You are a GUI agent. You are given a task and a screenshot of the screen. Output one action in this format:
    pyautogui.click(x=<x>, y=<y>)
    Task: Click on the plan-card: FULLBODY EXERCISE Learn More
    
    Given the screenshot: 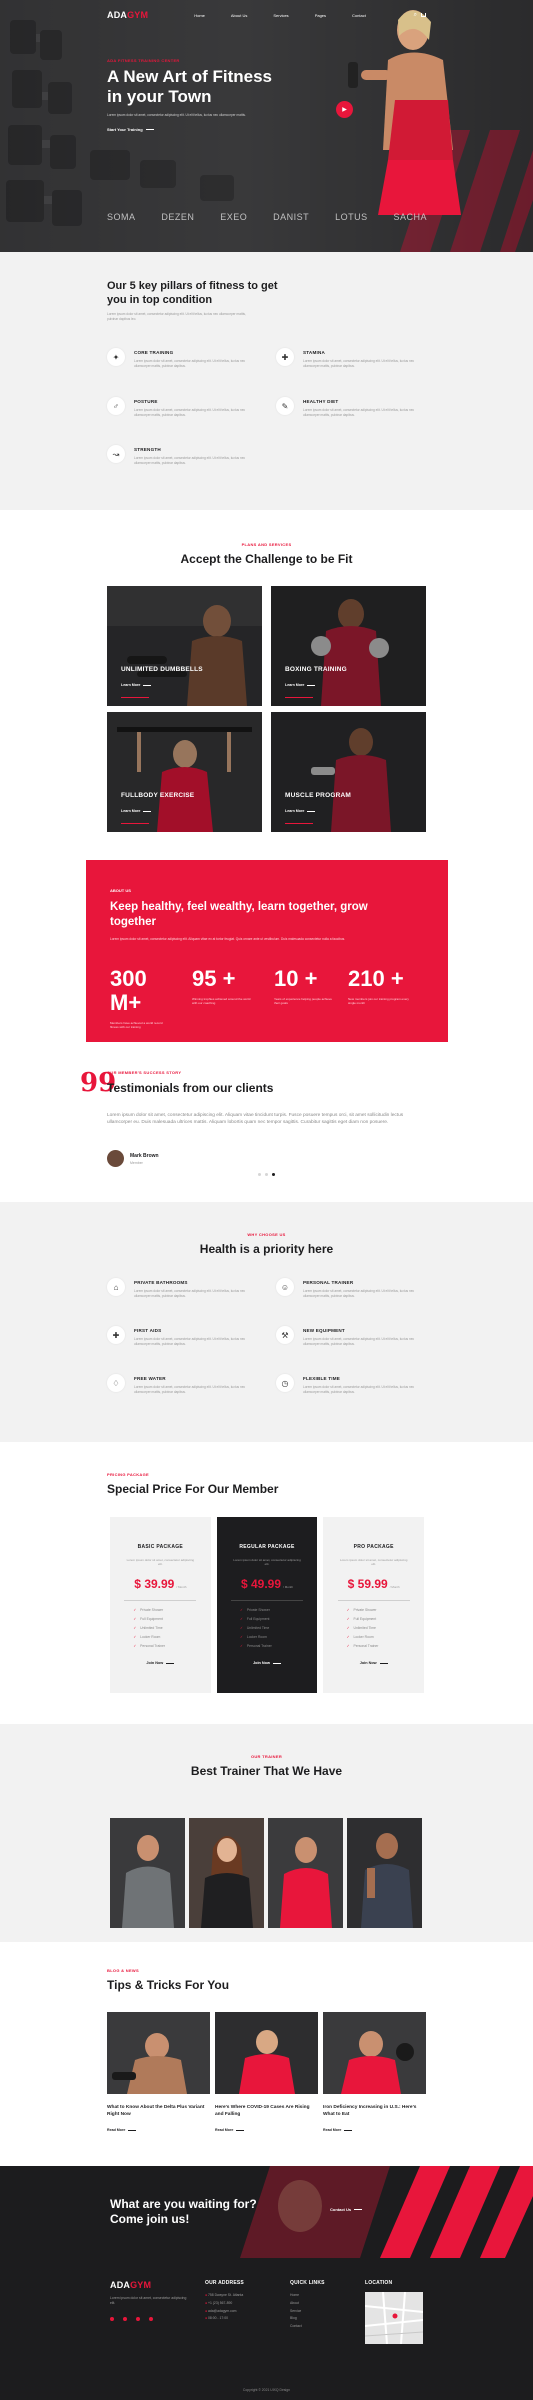 What is the action you would take?
    pyautogui.click(x=184, y=772)
    